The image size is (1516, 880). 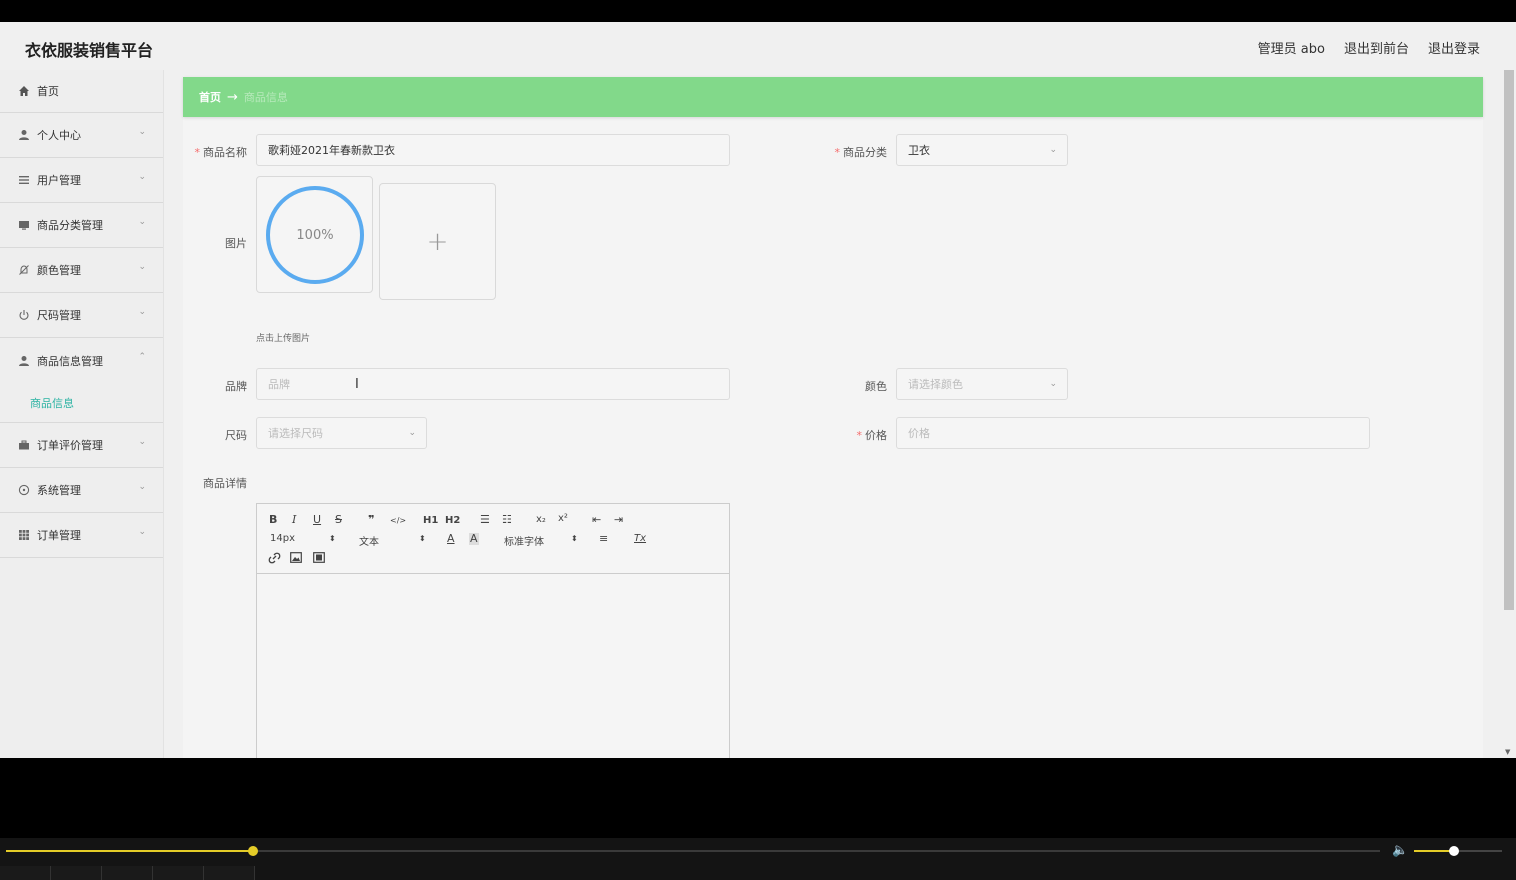 What do you see at coordinates (81, 315) in the screenshot?
I see `sidebar-item-size-management: 尺码管理 ⌄` at bounding box center [81, 315].